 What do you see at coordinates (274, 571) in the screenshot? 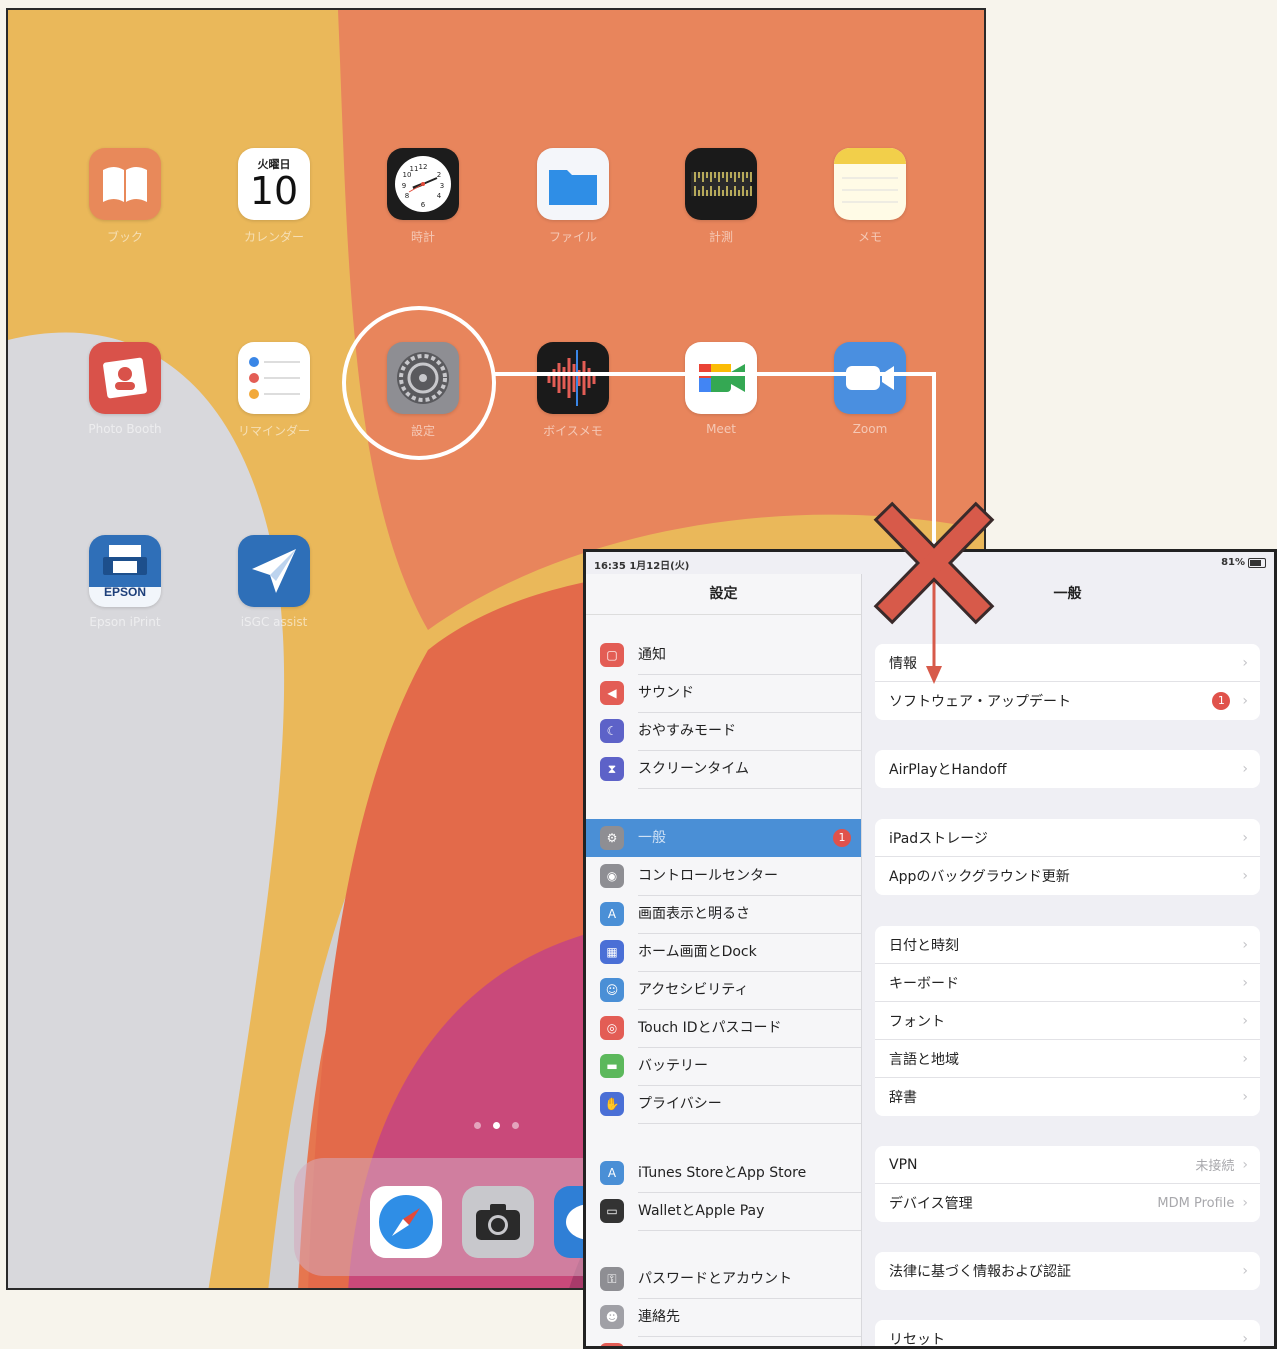
I see `isgc-assist-icon` at bounding box center [274, 571].